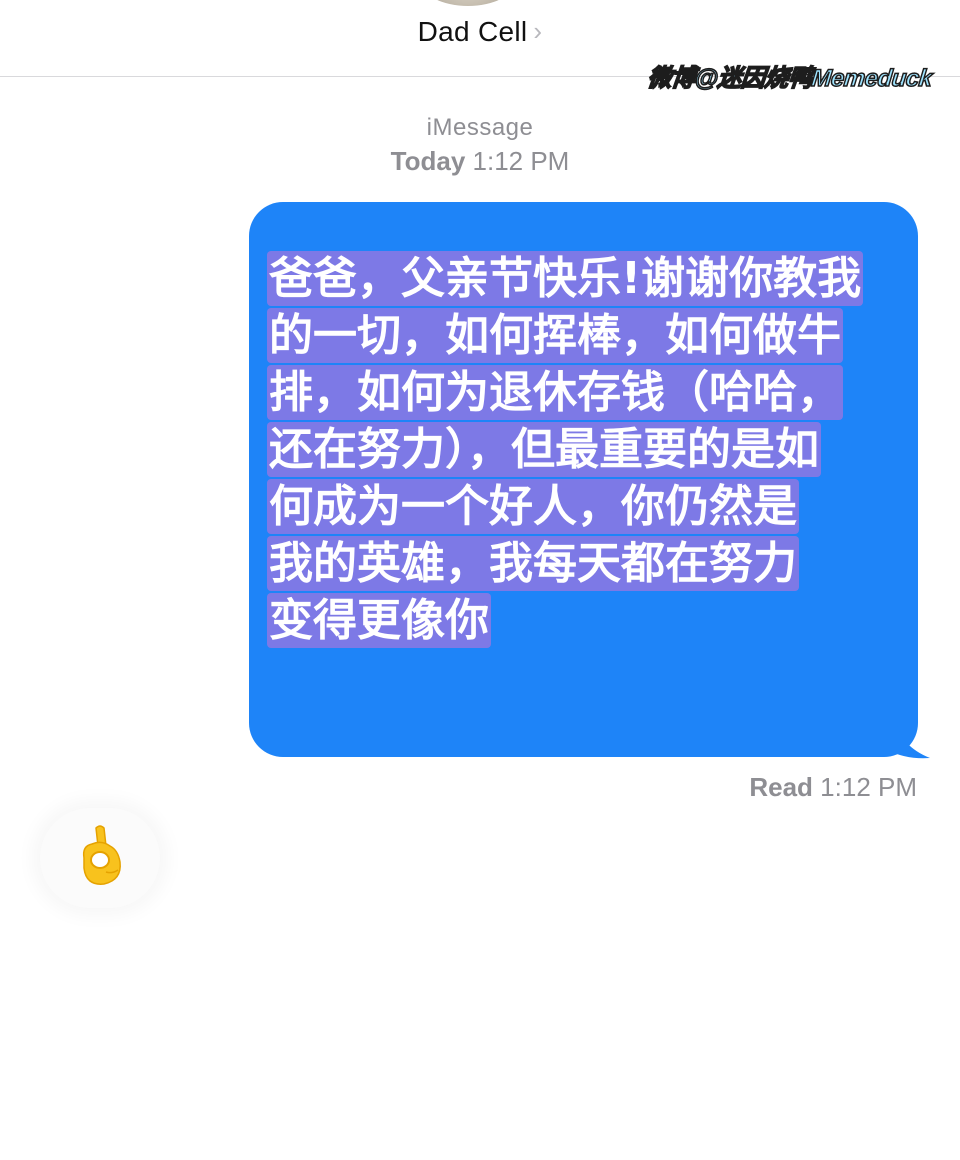  I want to click on service-label: iMessage, so click(480, 127).